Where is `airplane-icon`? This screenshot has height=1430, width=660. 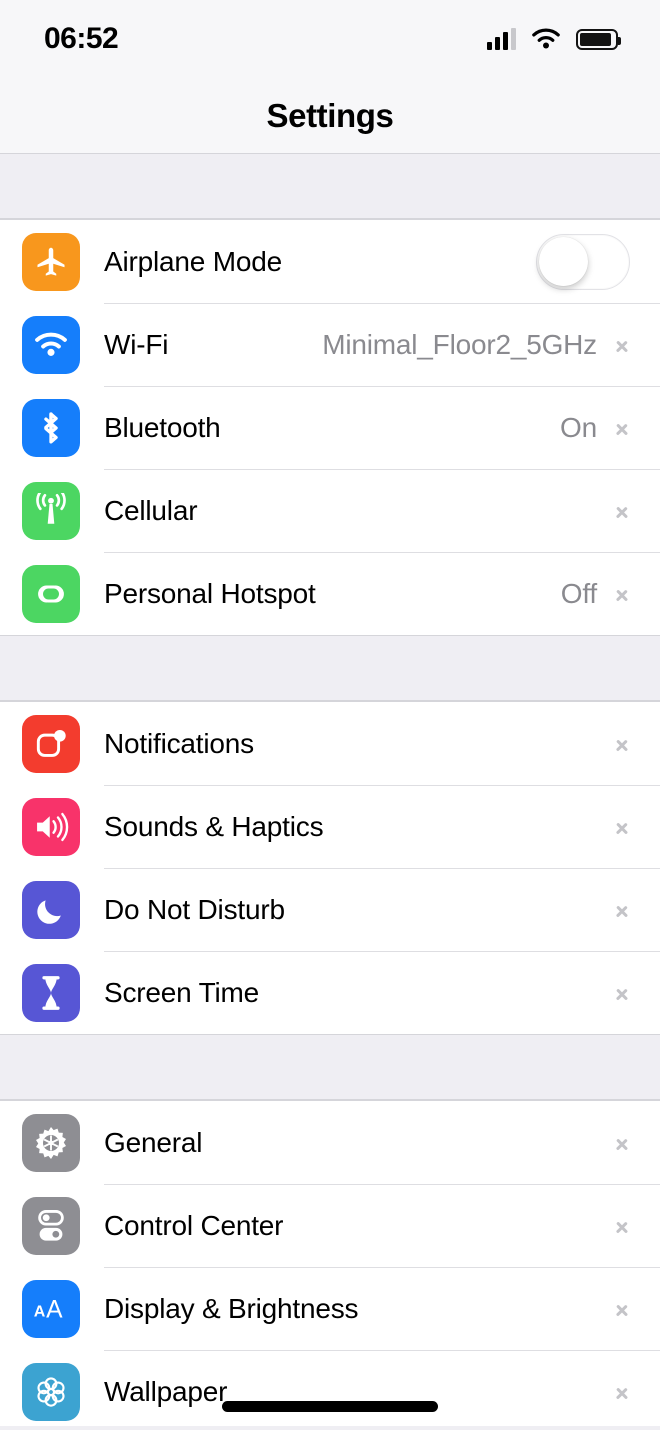
airplane-icon is located at coordinates (51, 261).